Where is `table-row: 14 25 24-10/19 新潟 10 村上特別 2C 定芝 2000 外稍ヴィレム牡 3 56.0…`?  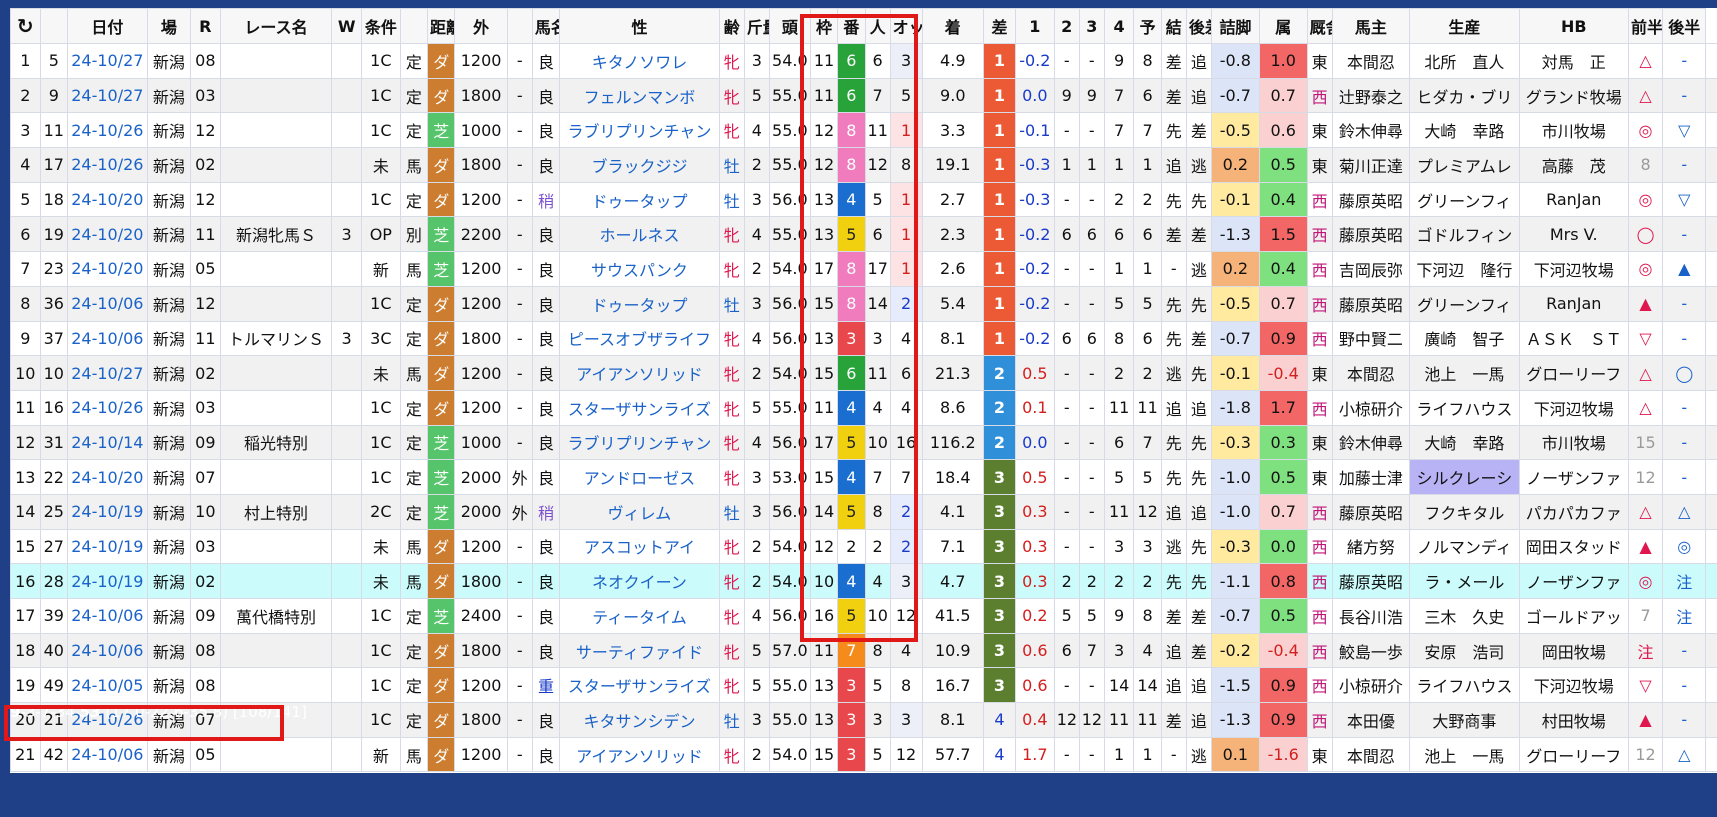 table-row: 14 25 24-10/19 新潟 10 村上特別 2C 定芝 2000 外稍ヴィレム牡 3 56.0… is located at coordinates (863, 511).